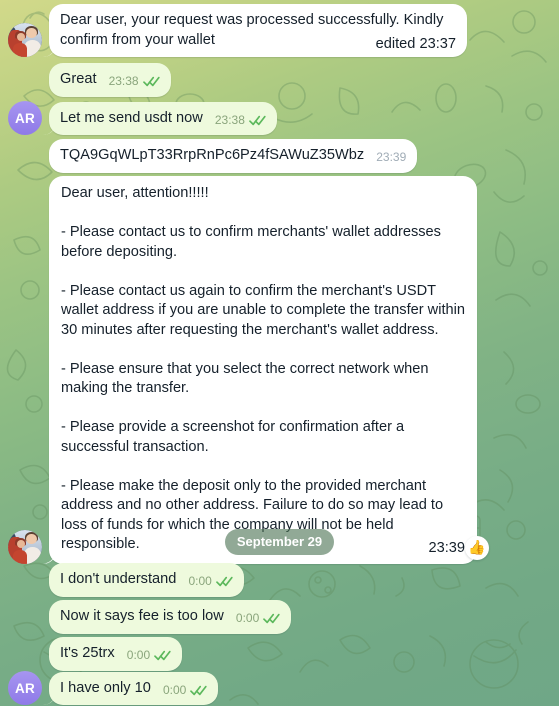 The width and height of the screenshot is (559, 706). What do you see at coordinates (142, 616) in the screenshot?
I see `message-text: Now it says fee is too low` at bounding box center [142, 616].